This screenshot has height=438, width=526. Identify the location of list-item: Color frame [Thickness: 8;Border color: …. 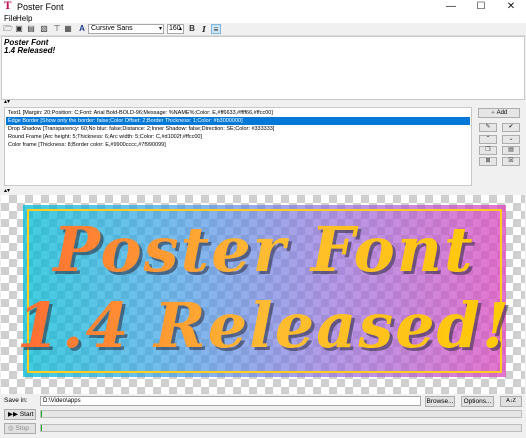
(238, 145).